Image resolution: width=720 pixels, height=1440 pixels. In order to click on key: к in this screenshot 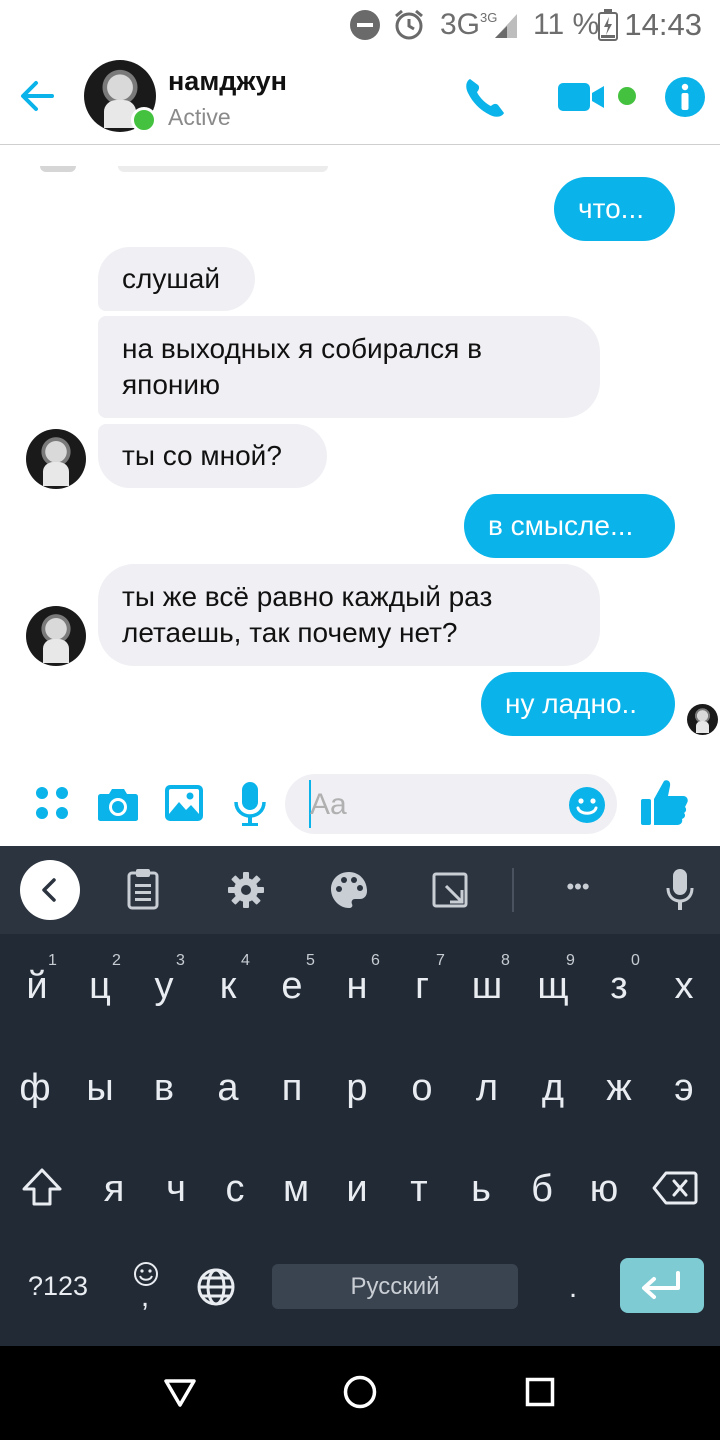, I will do `click(228, 986)`.